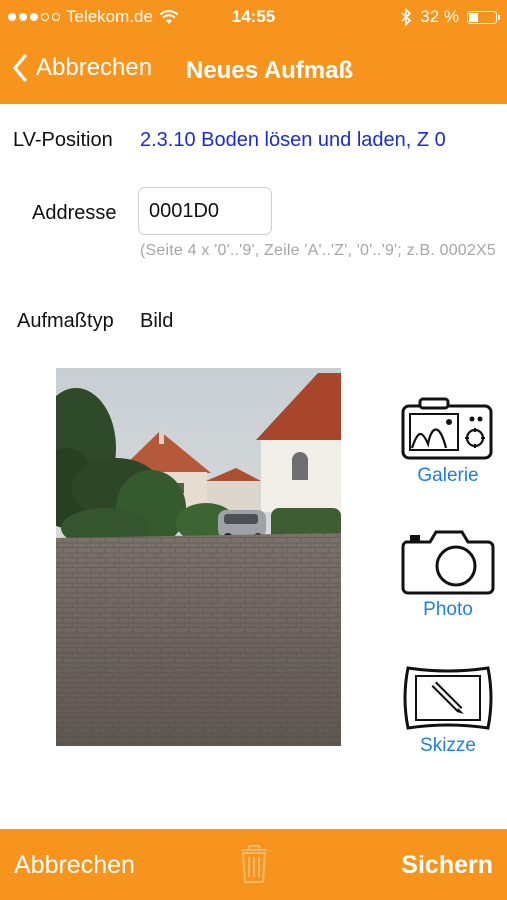 Image resolution: width=507 pixels, height=900 pixels. What do you see at coordinates (94, 67) in the screenshot?
I see `back-button-label: Abbrechen` at bounding box center [94, 67].